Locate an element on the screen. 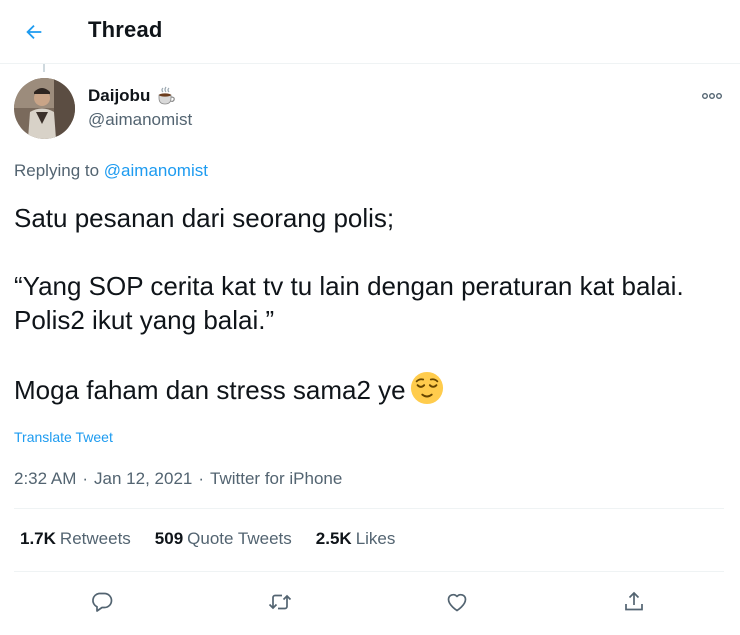 Image resolution: width=740 pixels, height=635 pixels. more-button is located at coordinates (712, 96).